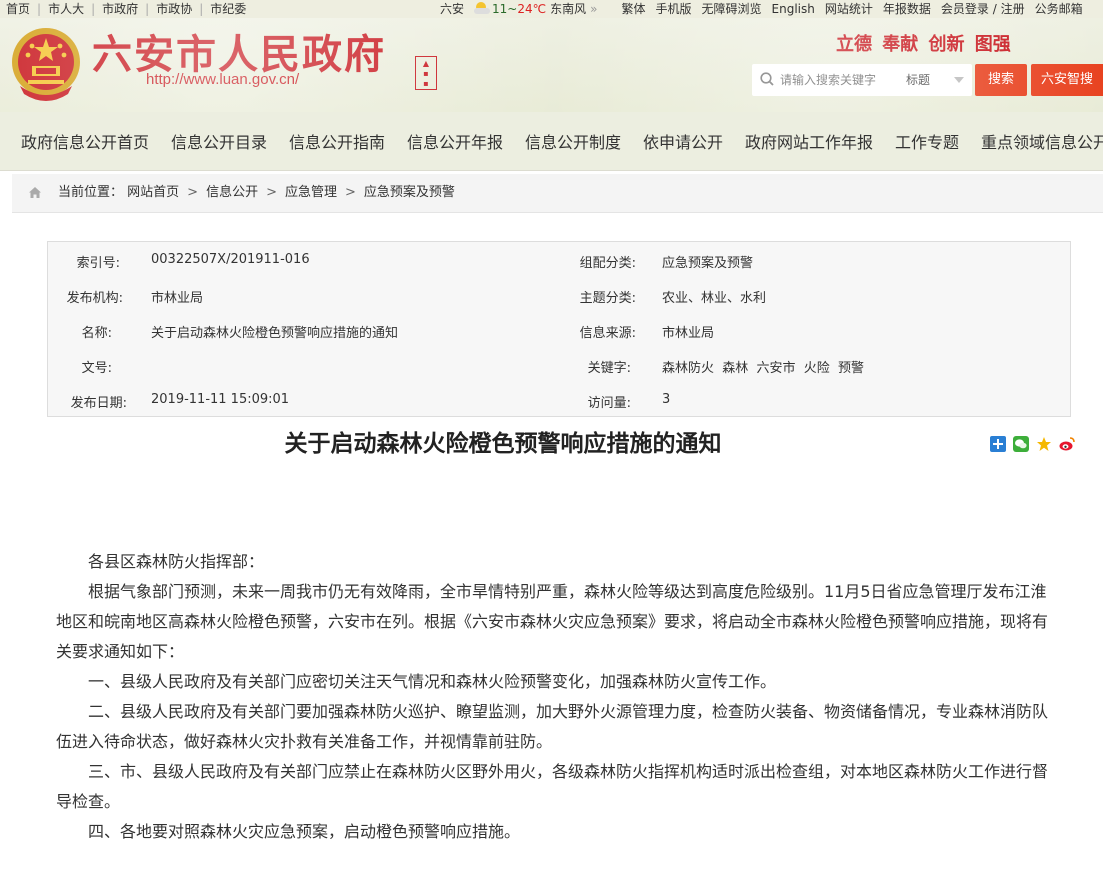  Describe the element at coordinates (426, 73) in the screenshot. I see `red-seal-stamp-icon: ▲ ▪ ▪` at that location.